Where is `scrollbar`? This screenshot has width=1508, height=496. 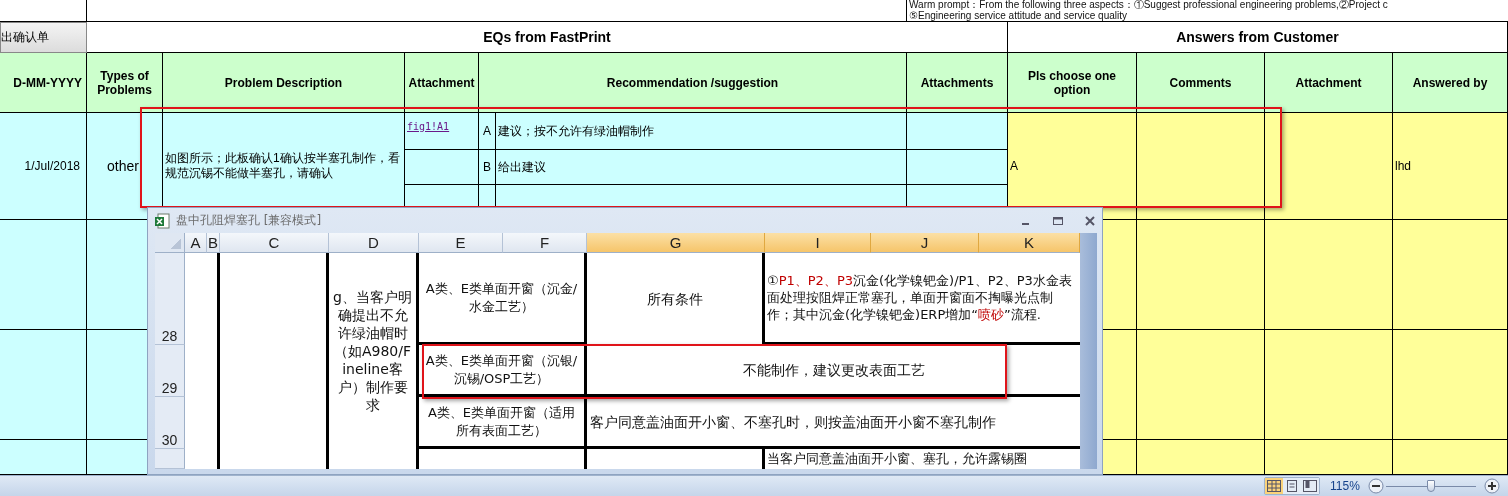 scrollbar is located at coordinates (1088, 351).